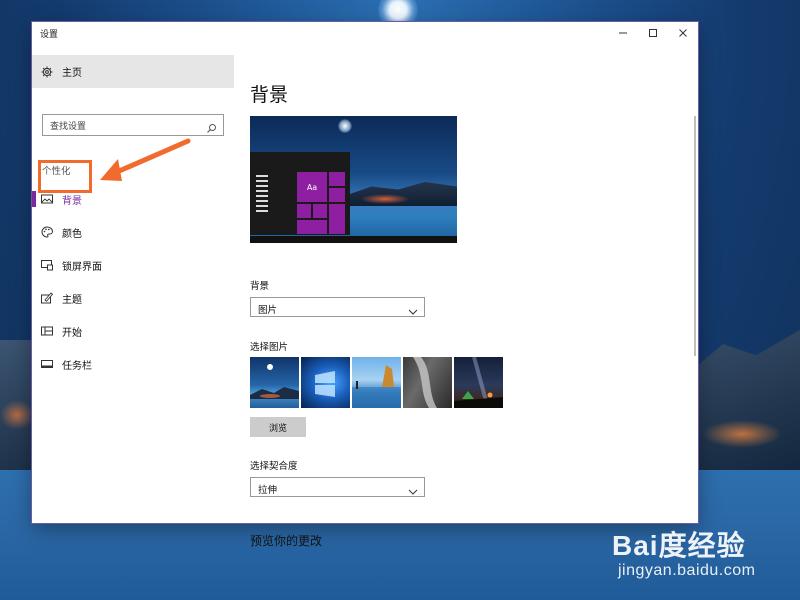 The image size is (800, 600). What do you see at coordinates (286, 541) in the screenshot?
I see `preview-changes-heading: 预览你的更改` at bounding box center [286, 541].